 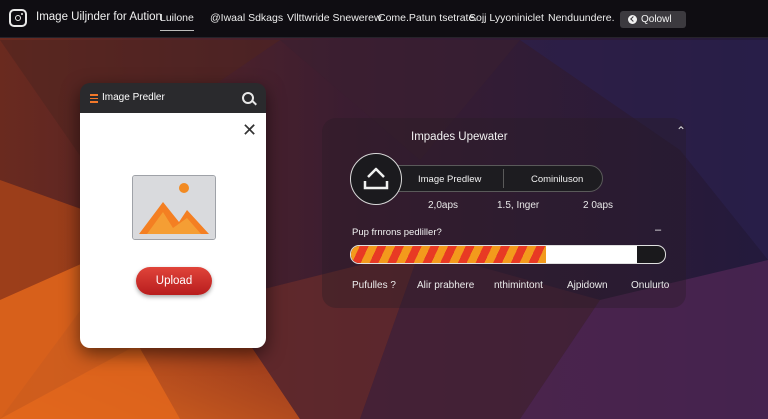 I want to click on hamburger-icon, so click(x=94, y=98).